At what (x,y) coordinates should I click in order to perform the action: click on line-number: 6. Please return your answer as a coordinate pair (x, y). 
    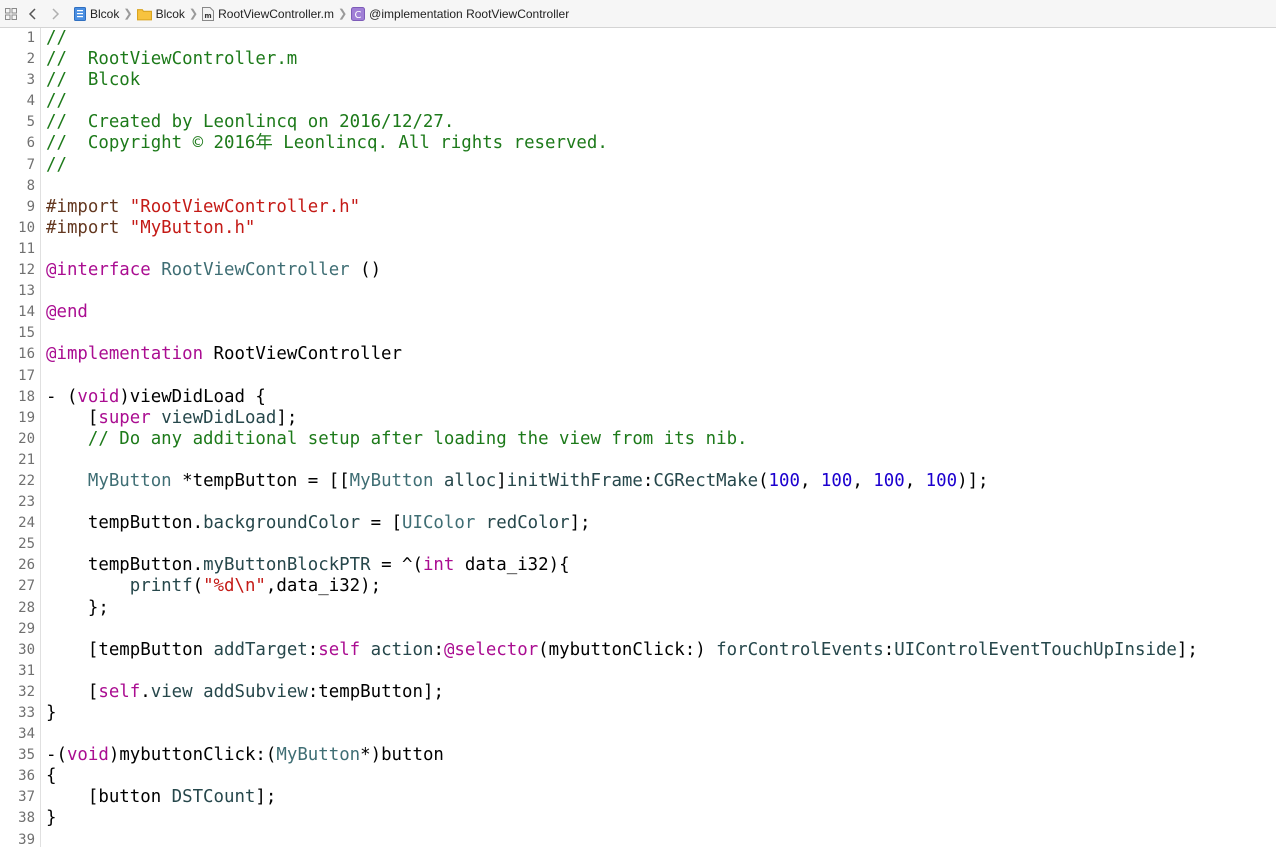
    Looking at the image, I should click on (20, 143).